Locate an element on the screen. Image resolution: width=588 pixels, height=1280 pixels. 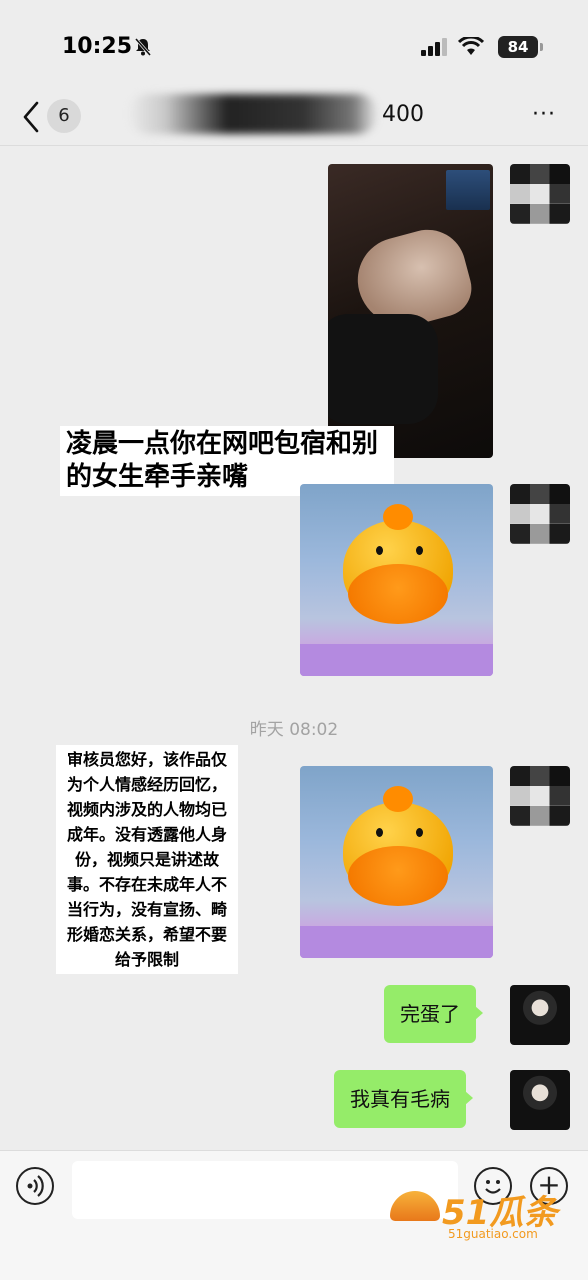
battery-tip is located at coordinates (541, 47).